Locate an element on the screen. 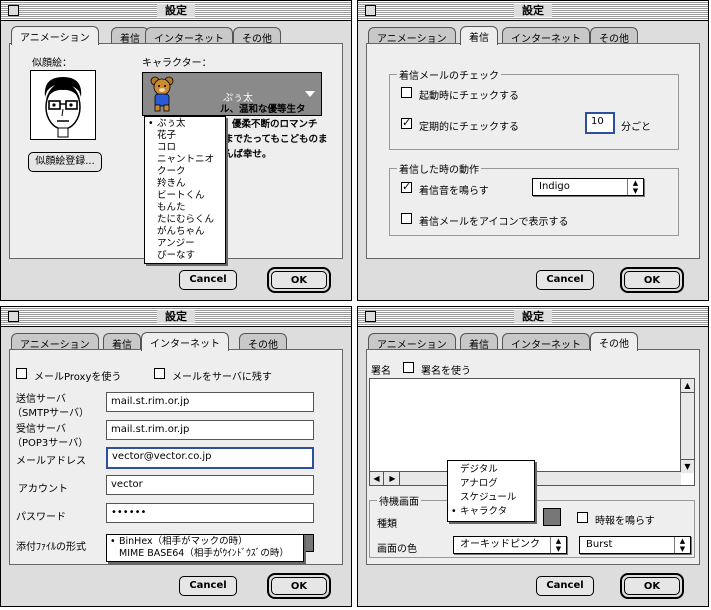 The width and height of the screenshot is (711, 610). chime-checkbox is located at coordinates (582, 517).